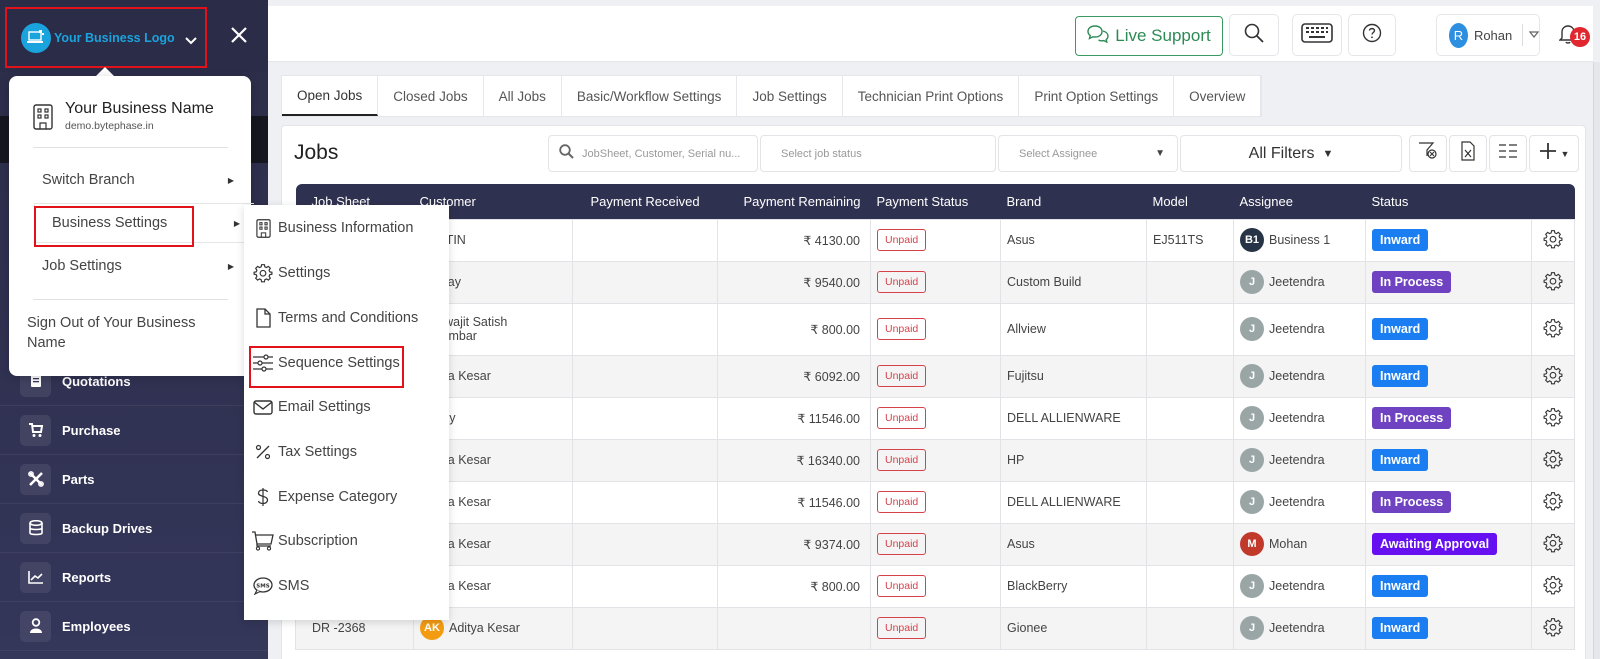 The image size is (1600, 659). I want to click on add-job-dropdown-button: ▼, so click(1554, 153).